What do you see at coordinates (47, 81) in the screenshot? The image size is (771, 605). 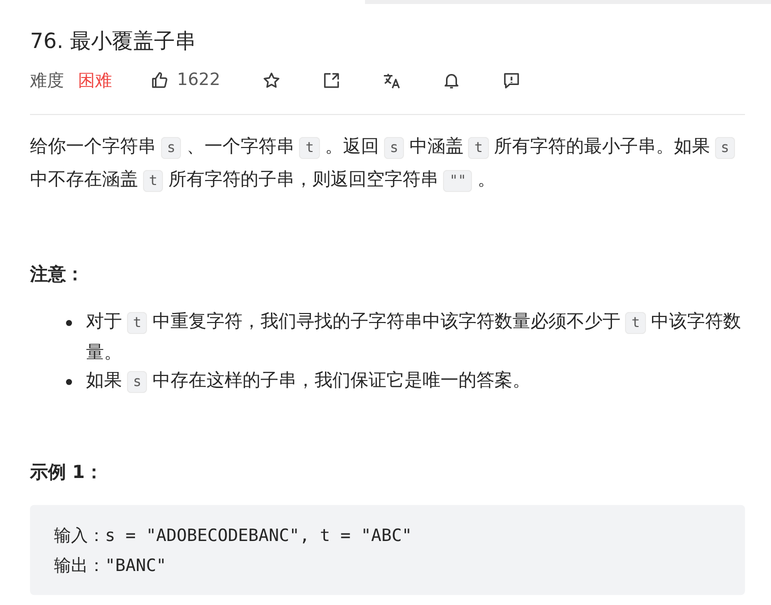 I see `difficulty-label: 难度` at bounding box center [47, 81].